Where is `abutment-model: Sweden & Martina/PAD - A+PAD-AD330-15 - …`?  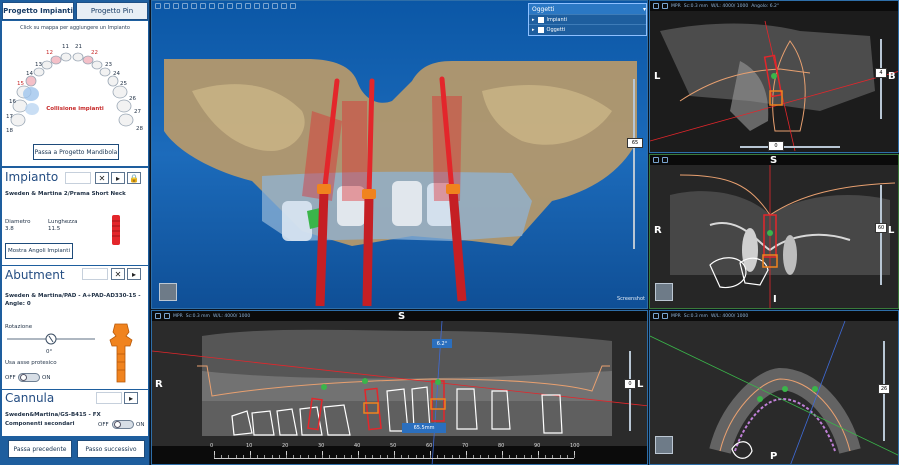
abutment-model: Sweden & Martina/PAD - A+PAD-AD330-15 - … is located at coordinates (73, 300).